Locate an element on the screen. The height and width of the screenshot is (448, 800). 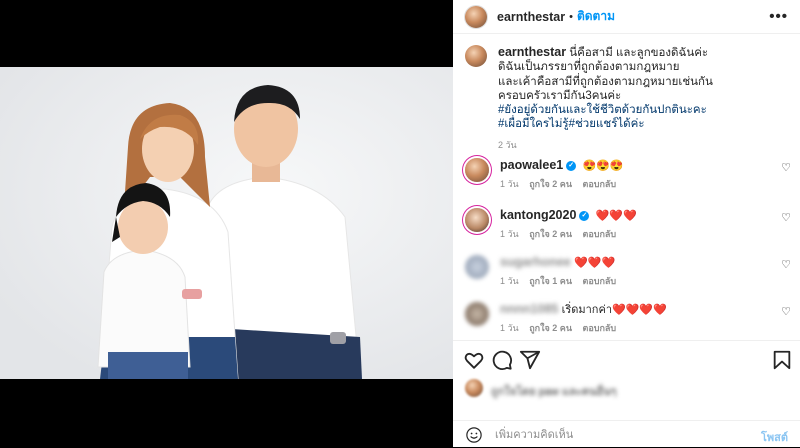
share-icon is located at coordinates (530, 360).